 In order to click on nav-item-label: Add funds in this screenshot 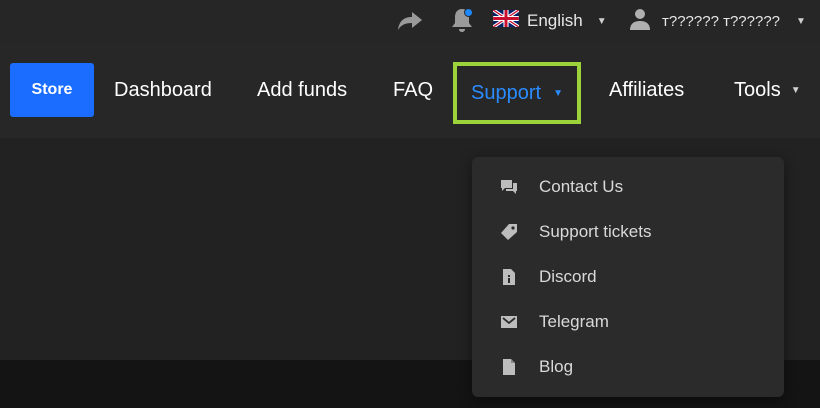, I will do `click(302, 89)`.